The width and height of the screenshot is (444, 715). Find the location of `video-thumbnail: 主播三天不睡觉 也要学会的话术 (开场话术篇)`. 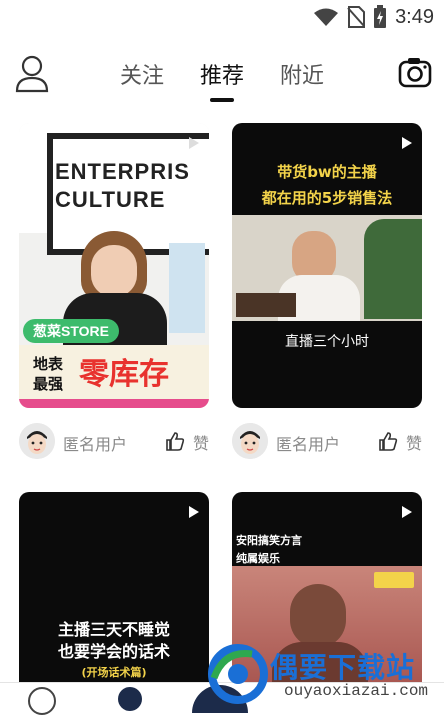

video-thumbnail: 主播三天不睡觉 也要学会的话术 (开场话术篇) is located at coordinates (114, 598).